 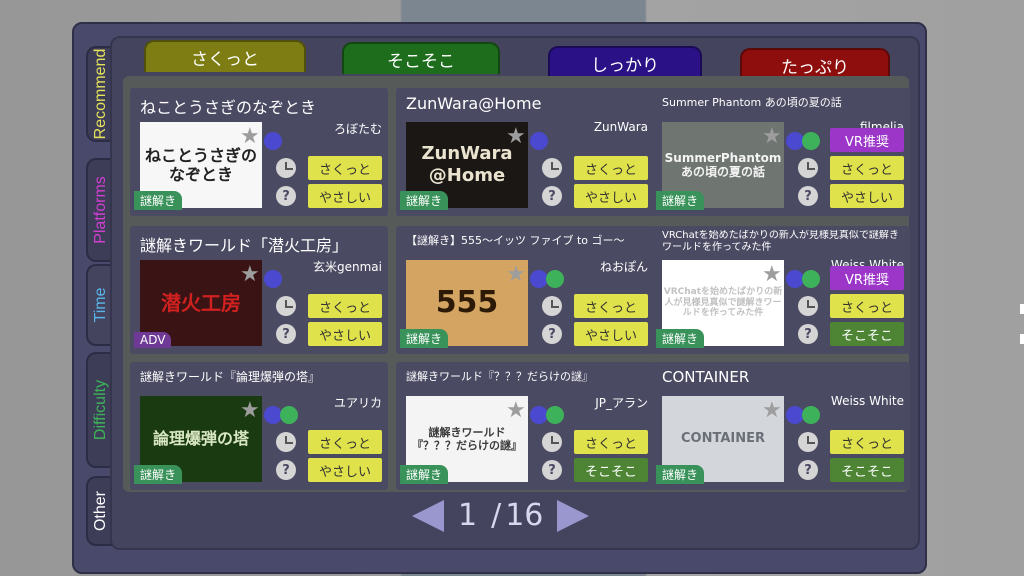 What do you see at coordinates (524, 515) in the screenshot?
I see `total-pages: 16` at bounding box center [524, 515].